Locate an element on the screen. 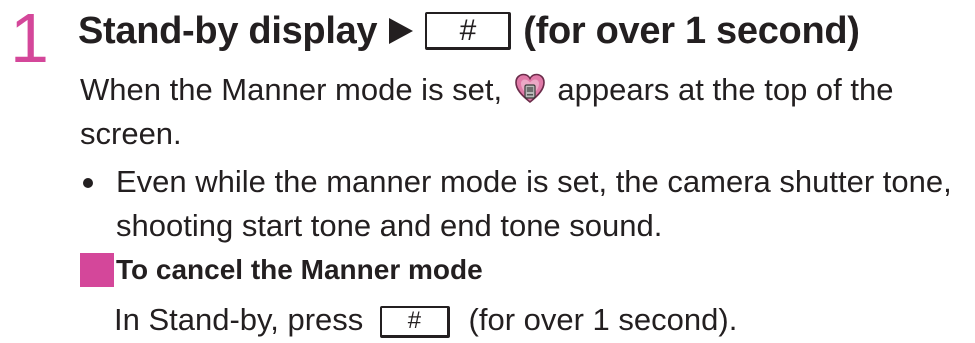 Image resolution: width=975 pixels, height=343 pixels. square-marker-icon is located at coordinates (97, 270).